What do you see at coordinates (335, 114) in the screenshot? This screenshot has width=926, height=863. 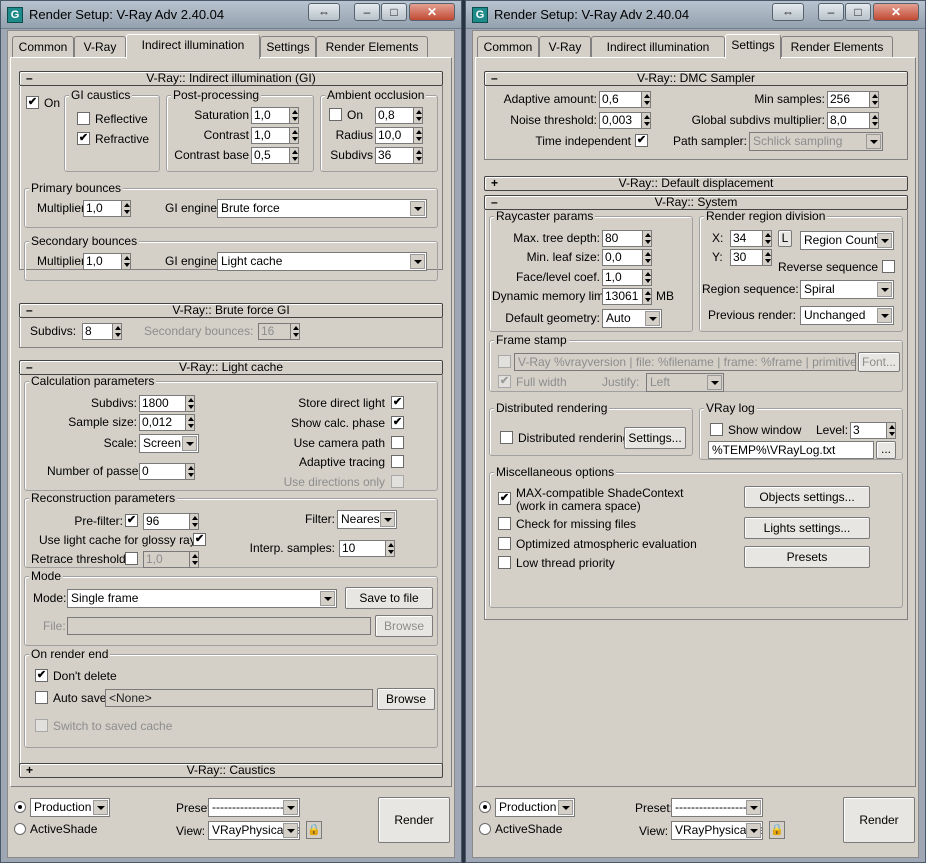 I see `ao-on-checkbox` at bounding box center [335, 114].